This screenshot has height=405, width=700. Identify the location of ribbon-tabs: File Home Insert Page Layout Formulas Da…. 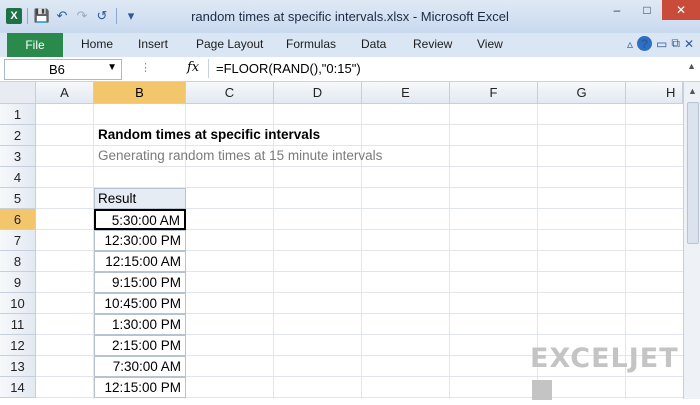
(350, 45).